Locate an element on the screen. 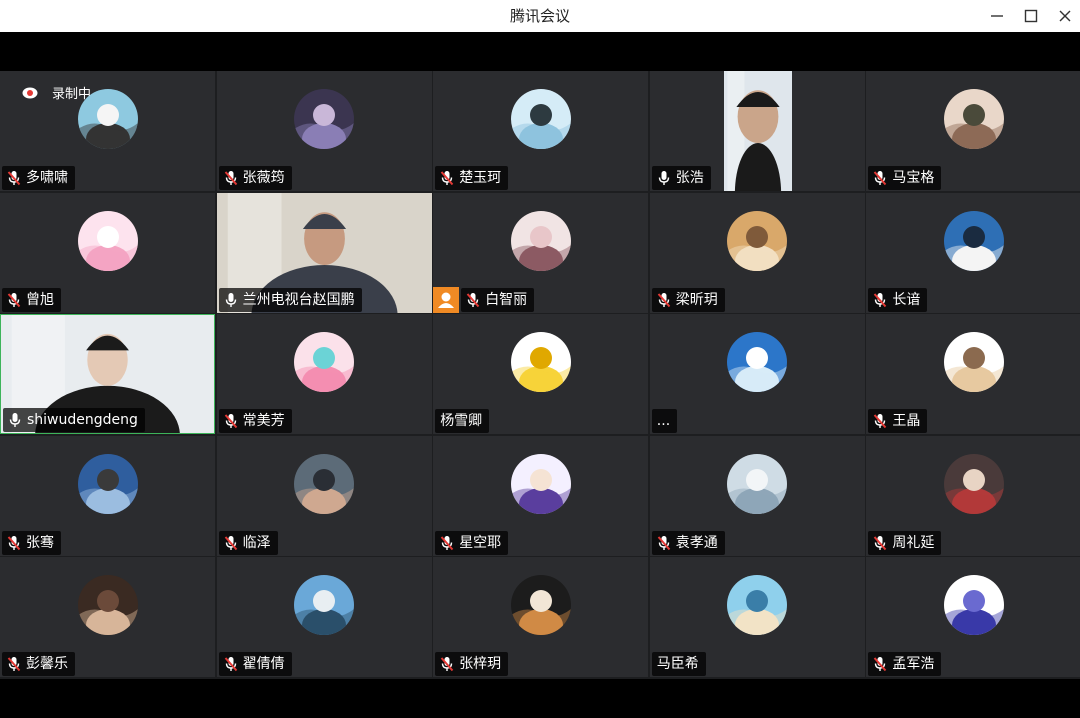 The image size is (1080, 718). participant-name: 张薇筠 is located at coordinates (263, 178).